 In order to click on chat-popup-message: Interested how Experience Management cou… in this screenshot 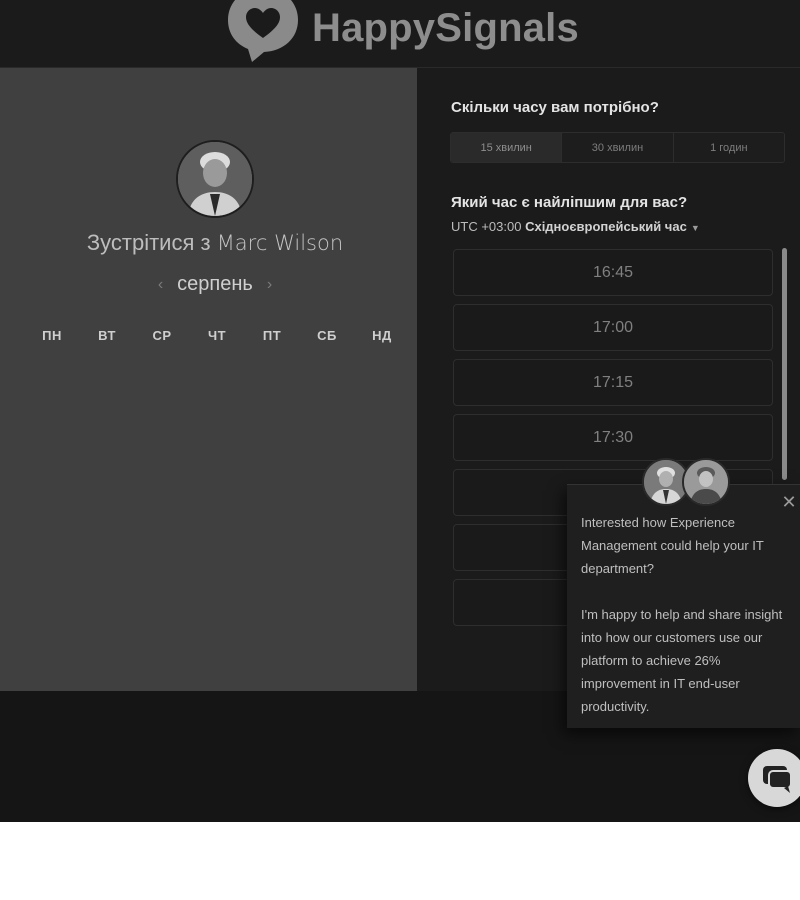, I will do `click(687, 626)`.